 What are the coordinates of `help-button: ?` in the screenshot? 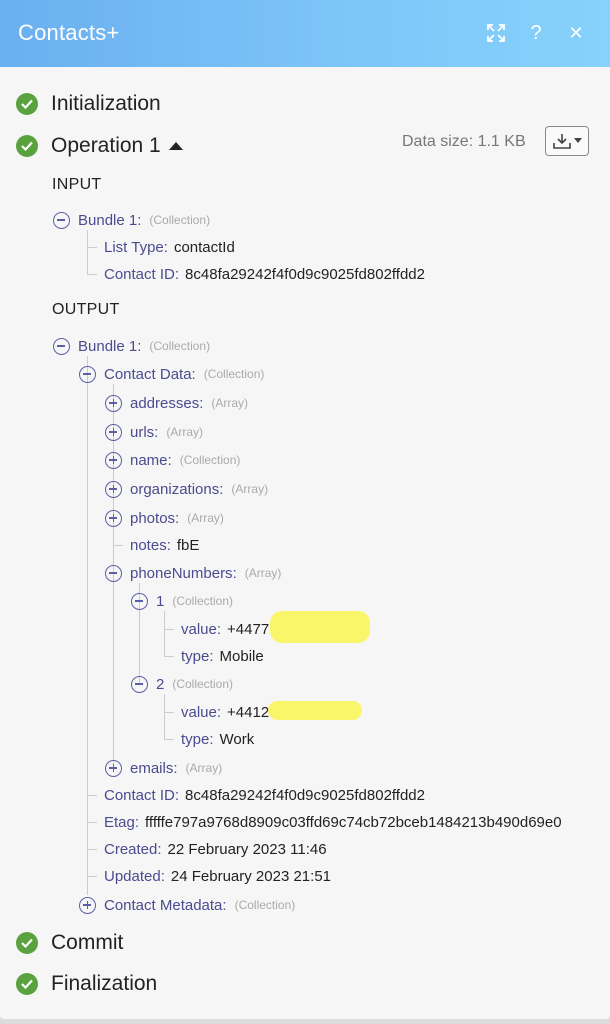 It's located at (536, 33).